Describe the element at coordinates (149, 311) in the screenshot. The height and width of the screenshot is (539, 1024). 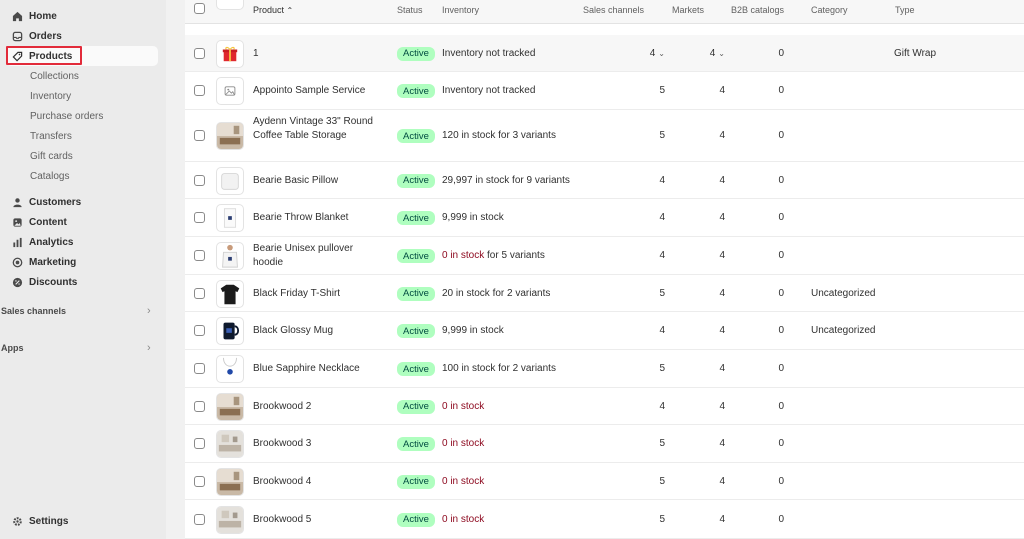
I see `sales-channels-chevron-icon: ›` at that location.